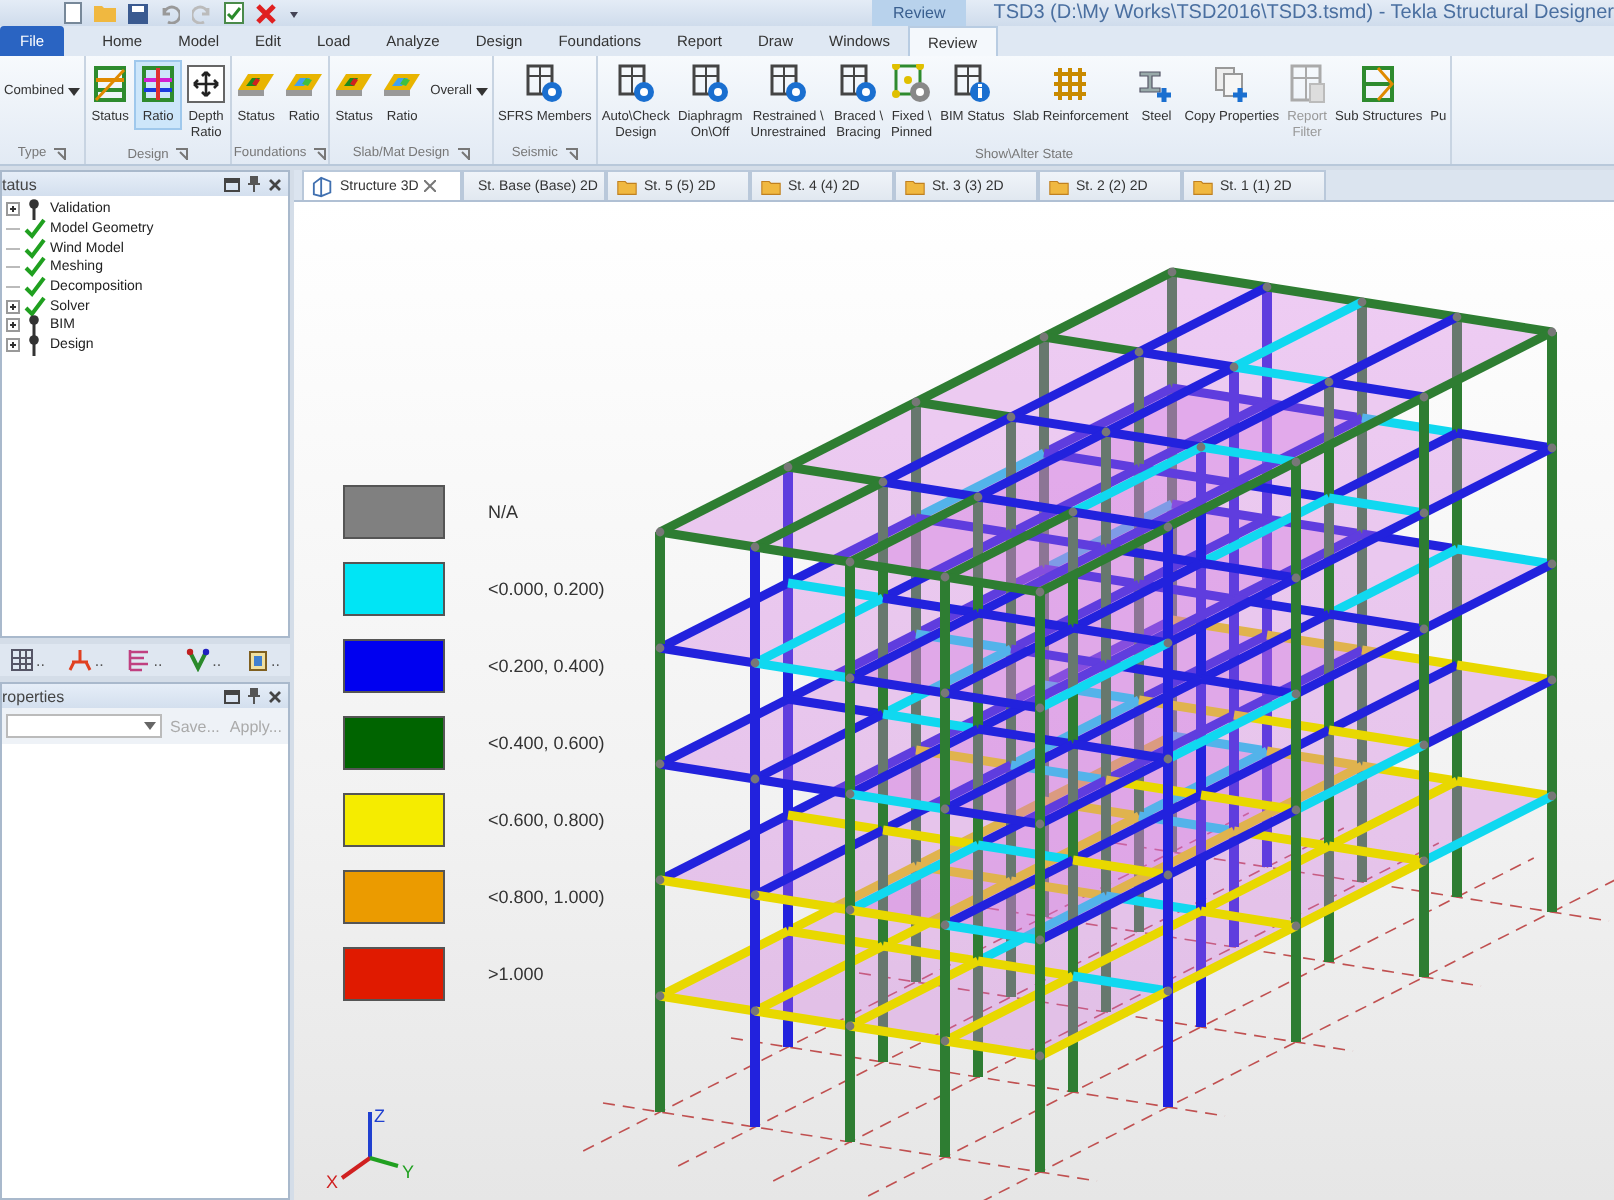 The height and width of the screenshot is (1200, 1614). Describe the element at coordinates (138, 13) in the screenshot. I see `save-icon` at that location.